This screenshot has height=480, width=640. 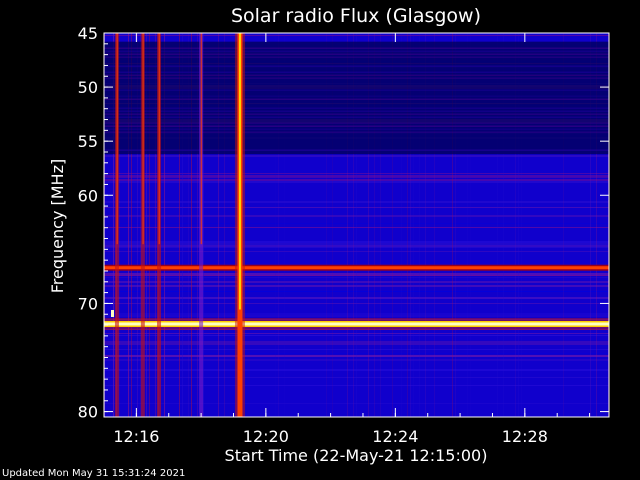 I want to click on x-axis-label: Start Time (22-May-21 12:15:00), so click(x=356, y=455).